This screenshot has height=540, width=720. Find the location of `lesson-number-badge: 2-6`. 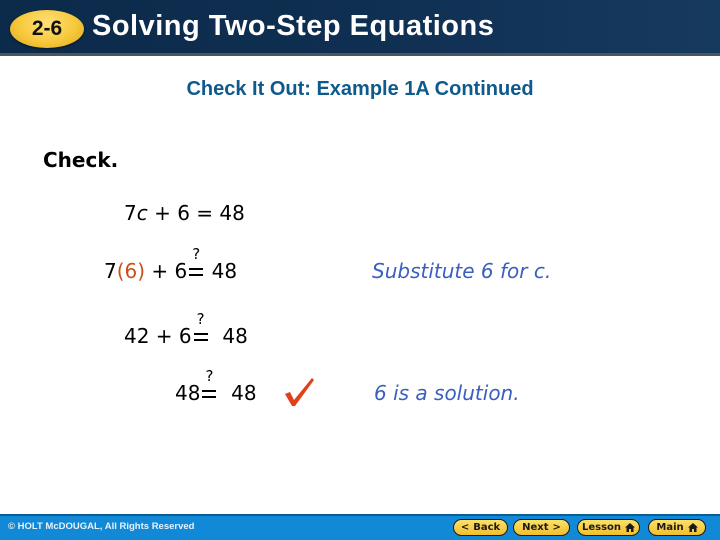

lesson-number-badge: 2-6 is located at coordinates (47, 29).